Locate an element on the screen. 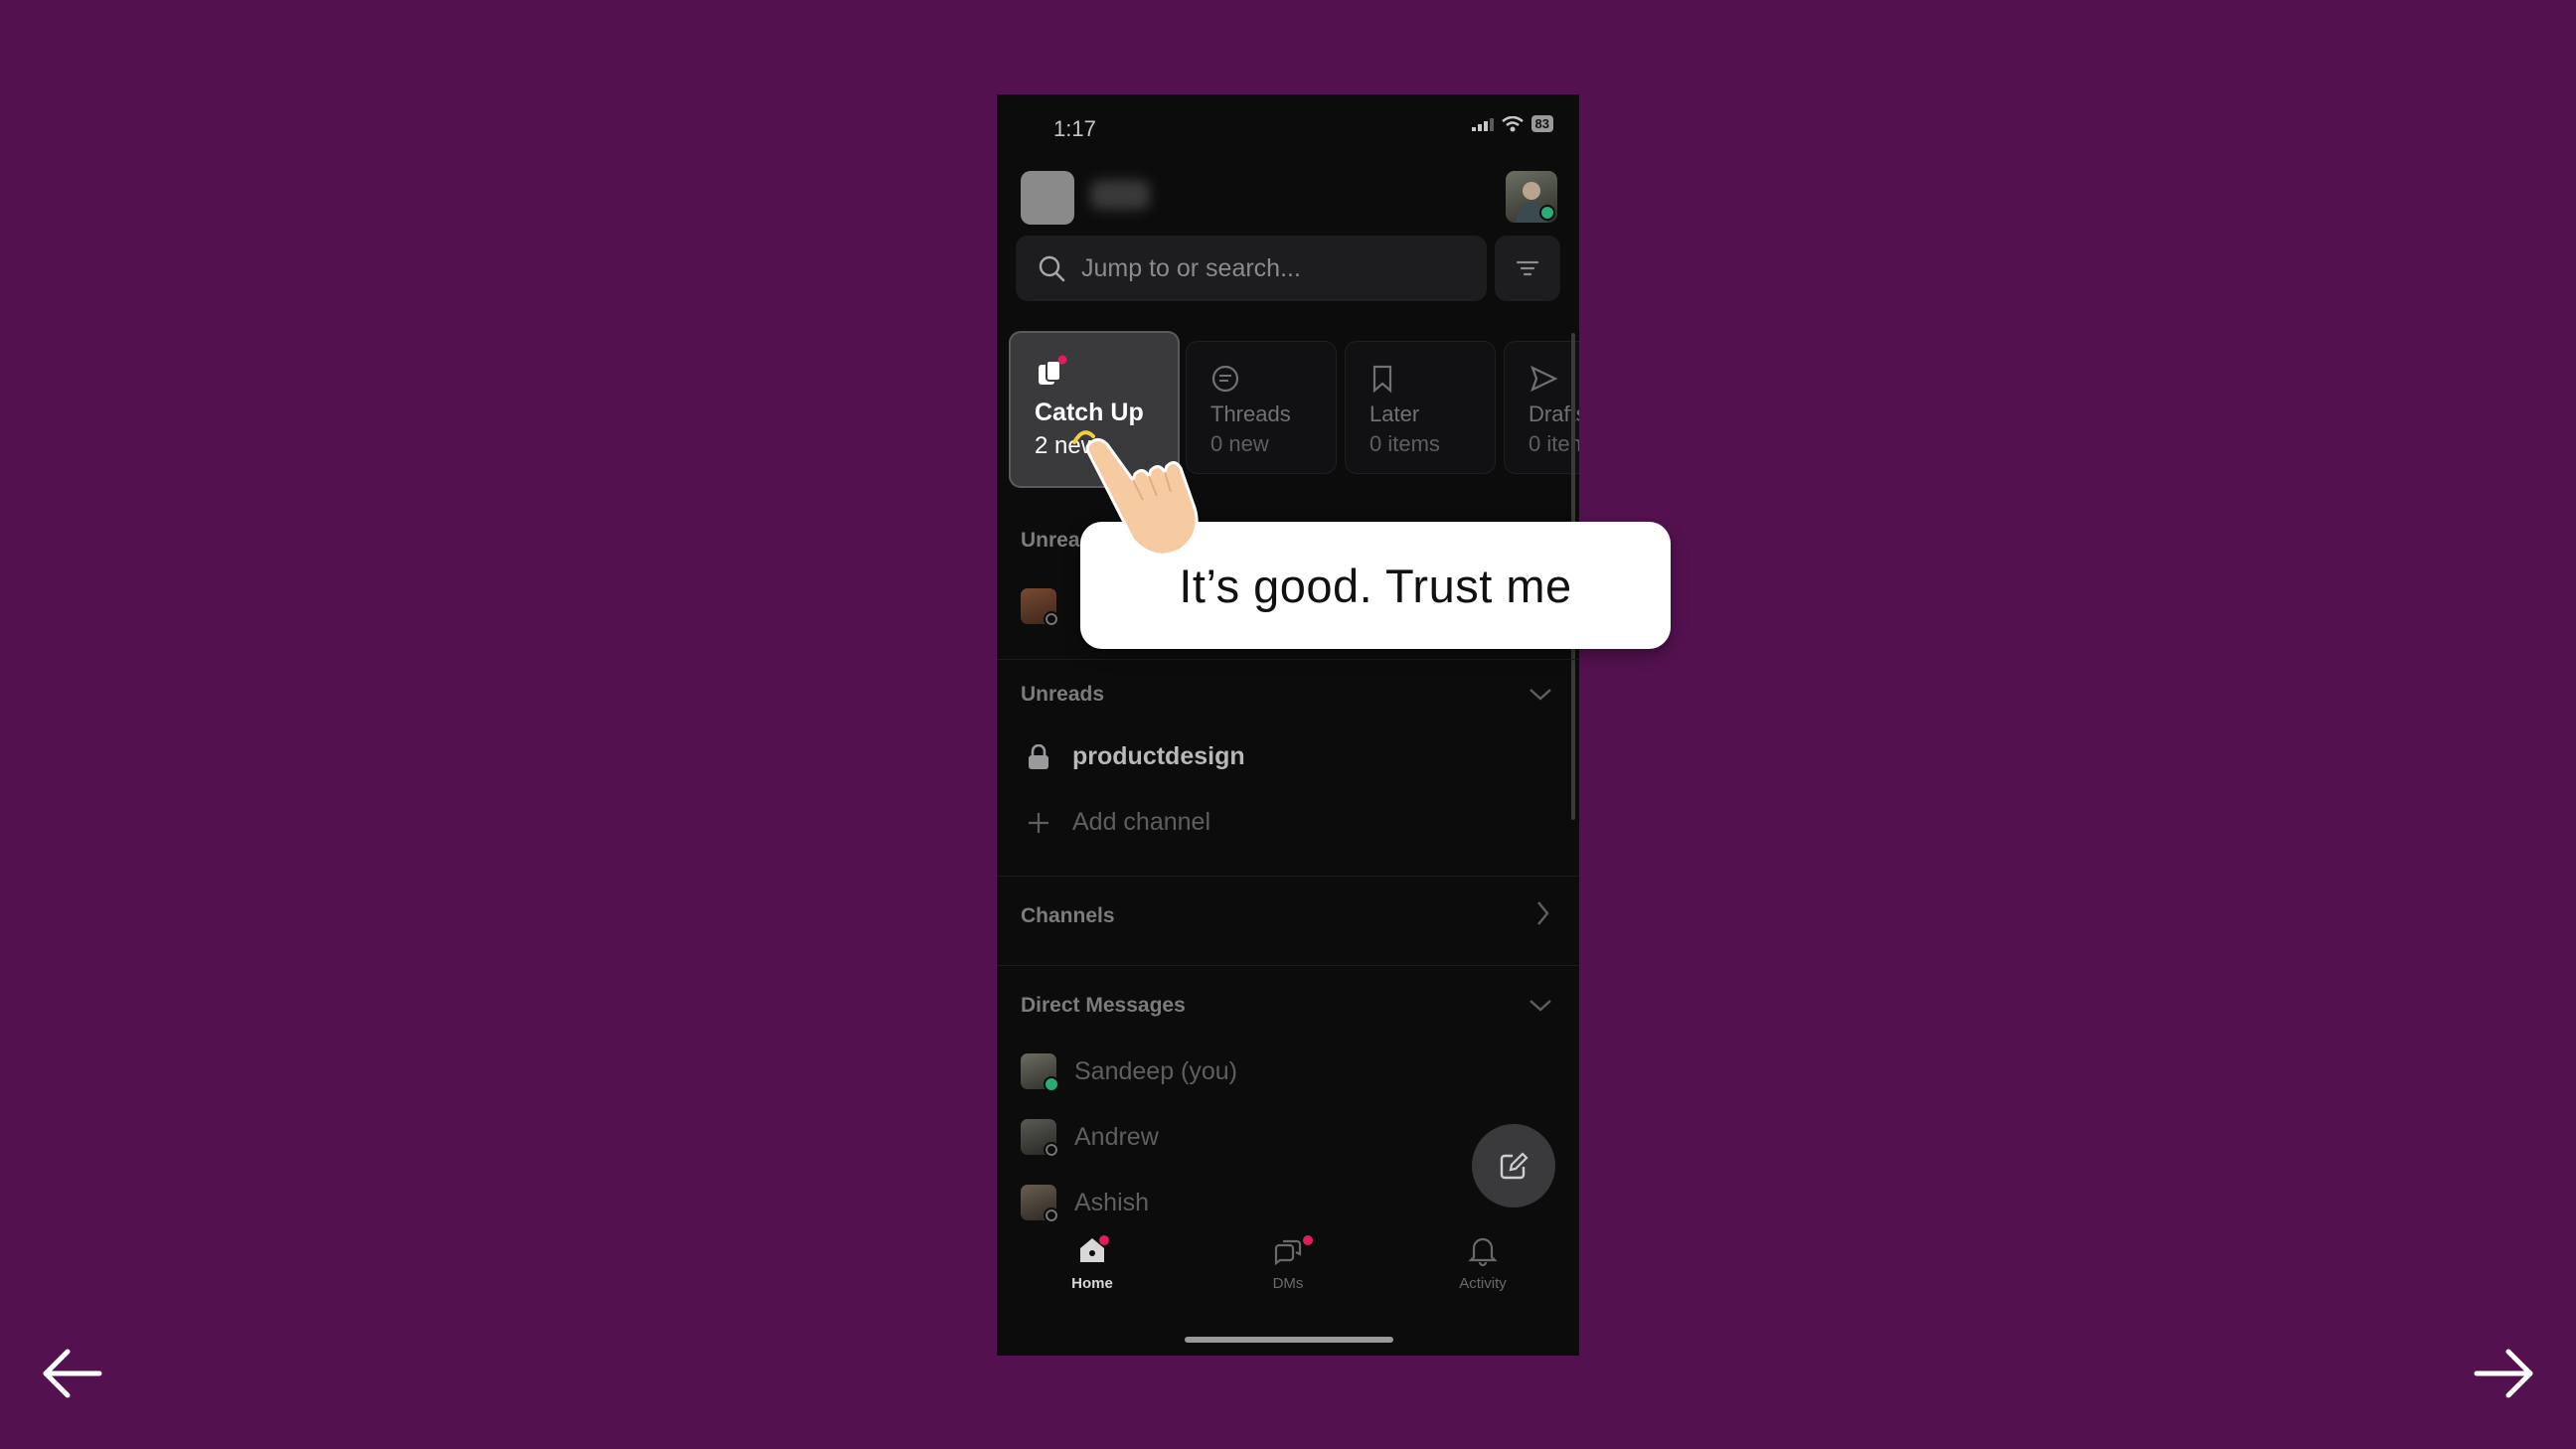 Image resolution: width=2576 pixels, height=1449 pixels. tab-activity: Activity is located at coordinates (1482, 1259).